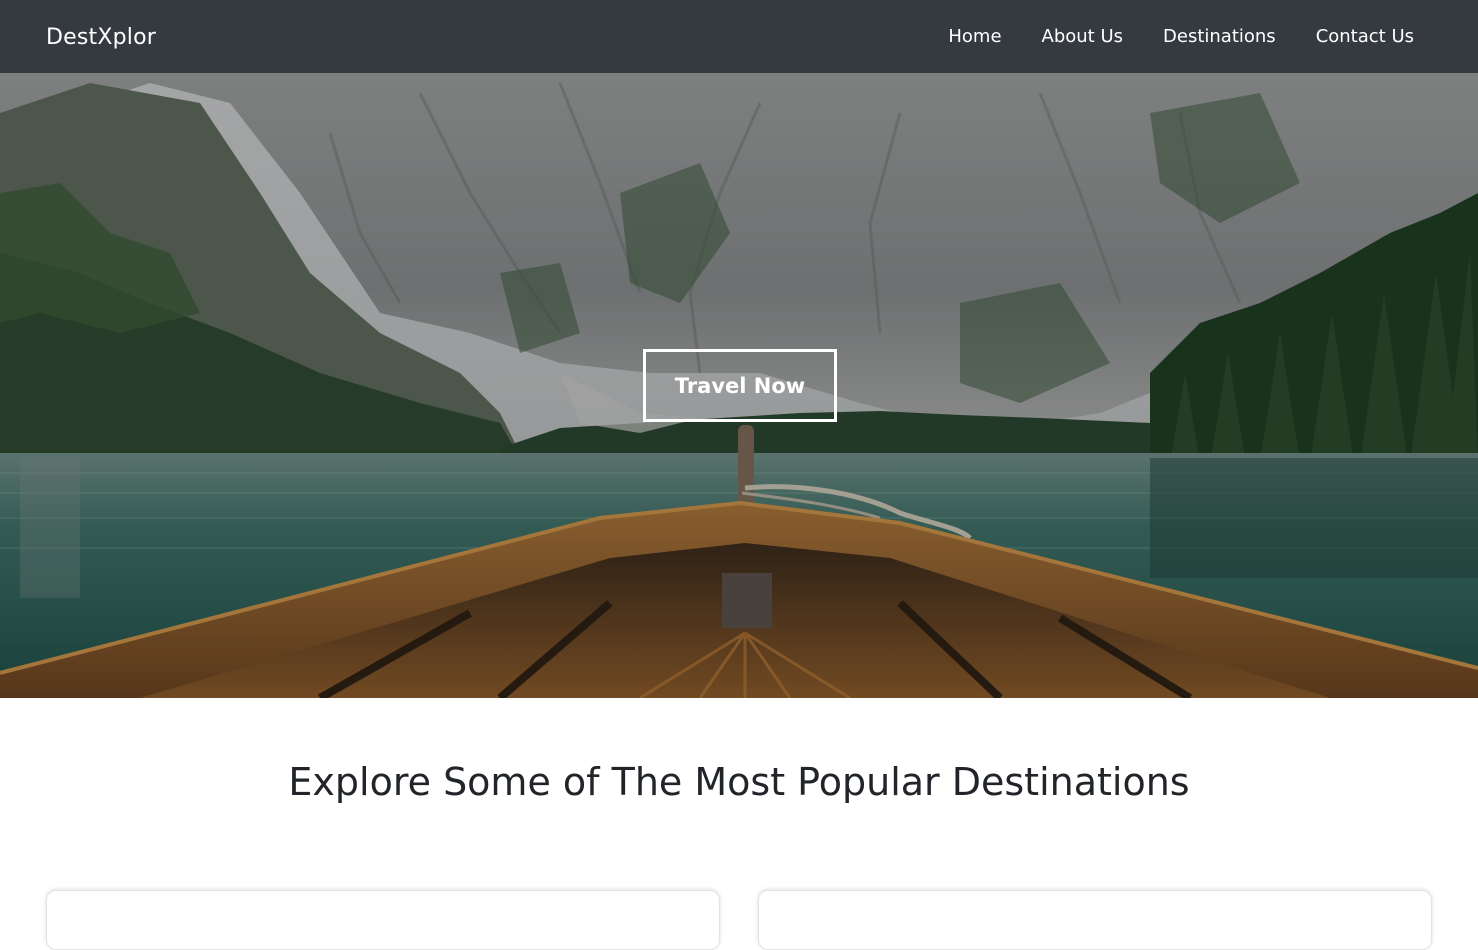 This screenshot has height=950, width=1478. What do you see at coordinates (1365, 36) in the screenshot?
I see `nav-link-contact-us: Contact Us` at bounding box center [1365, 36].